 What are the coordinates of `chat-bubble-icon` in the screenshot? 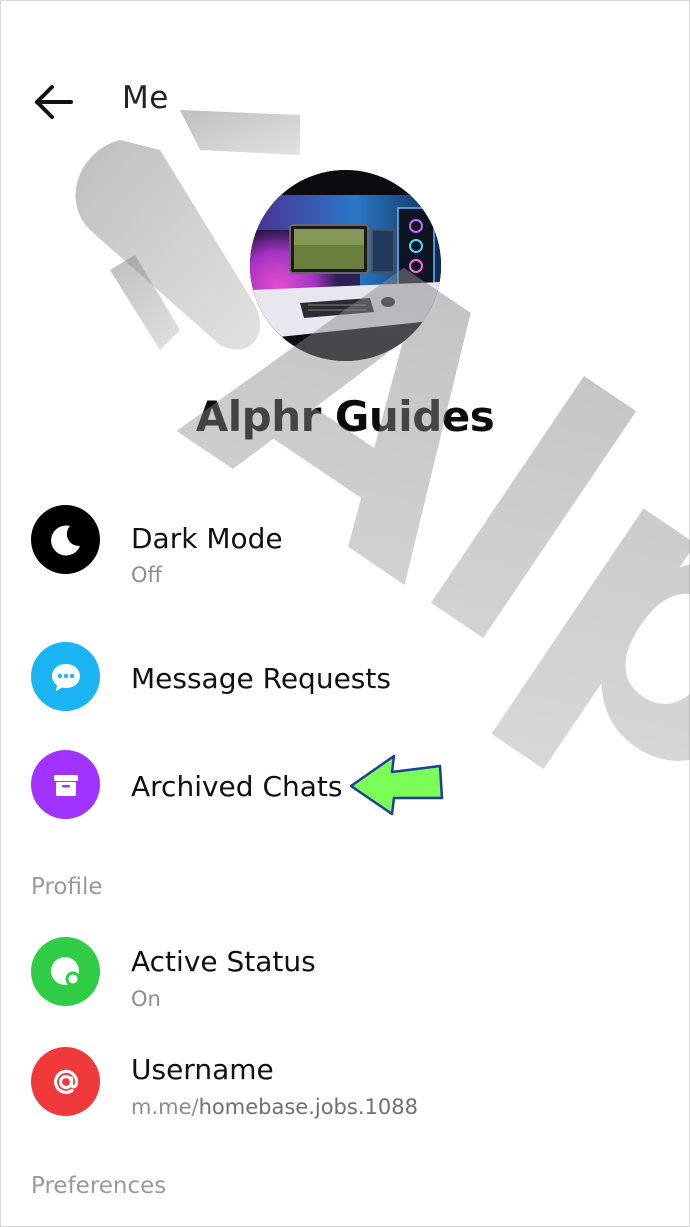 It's located at (65, 677).